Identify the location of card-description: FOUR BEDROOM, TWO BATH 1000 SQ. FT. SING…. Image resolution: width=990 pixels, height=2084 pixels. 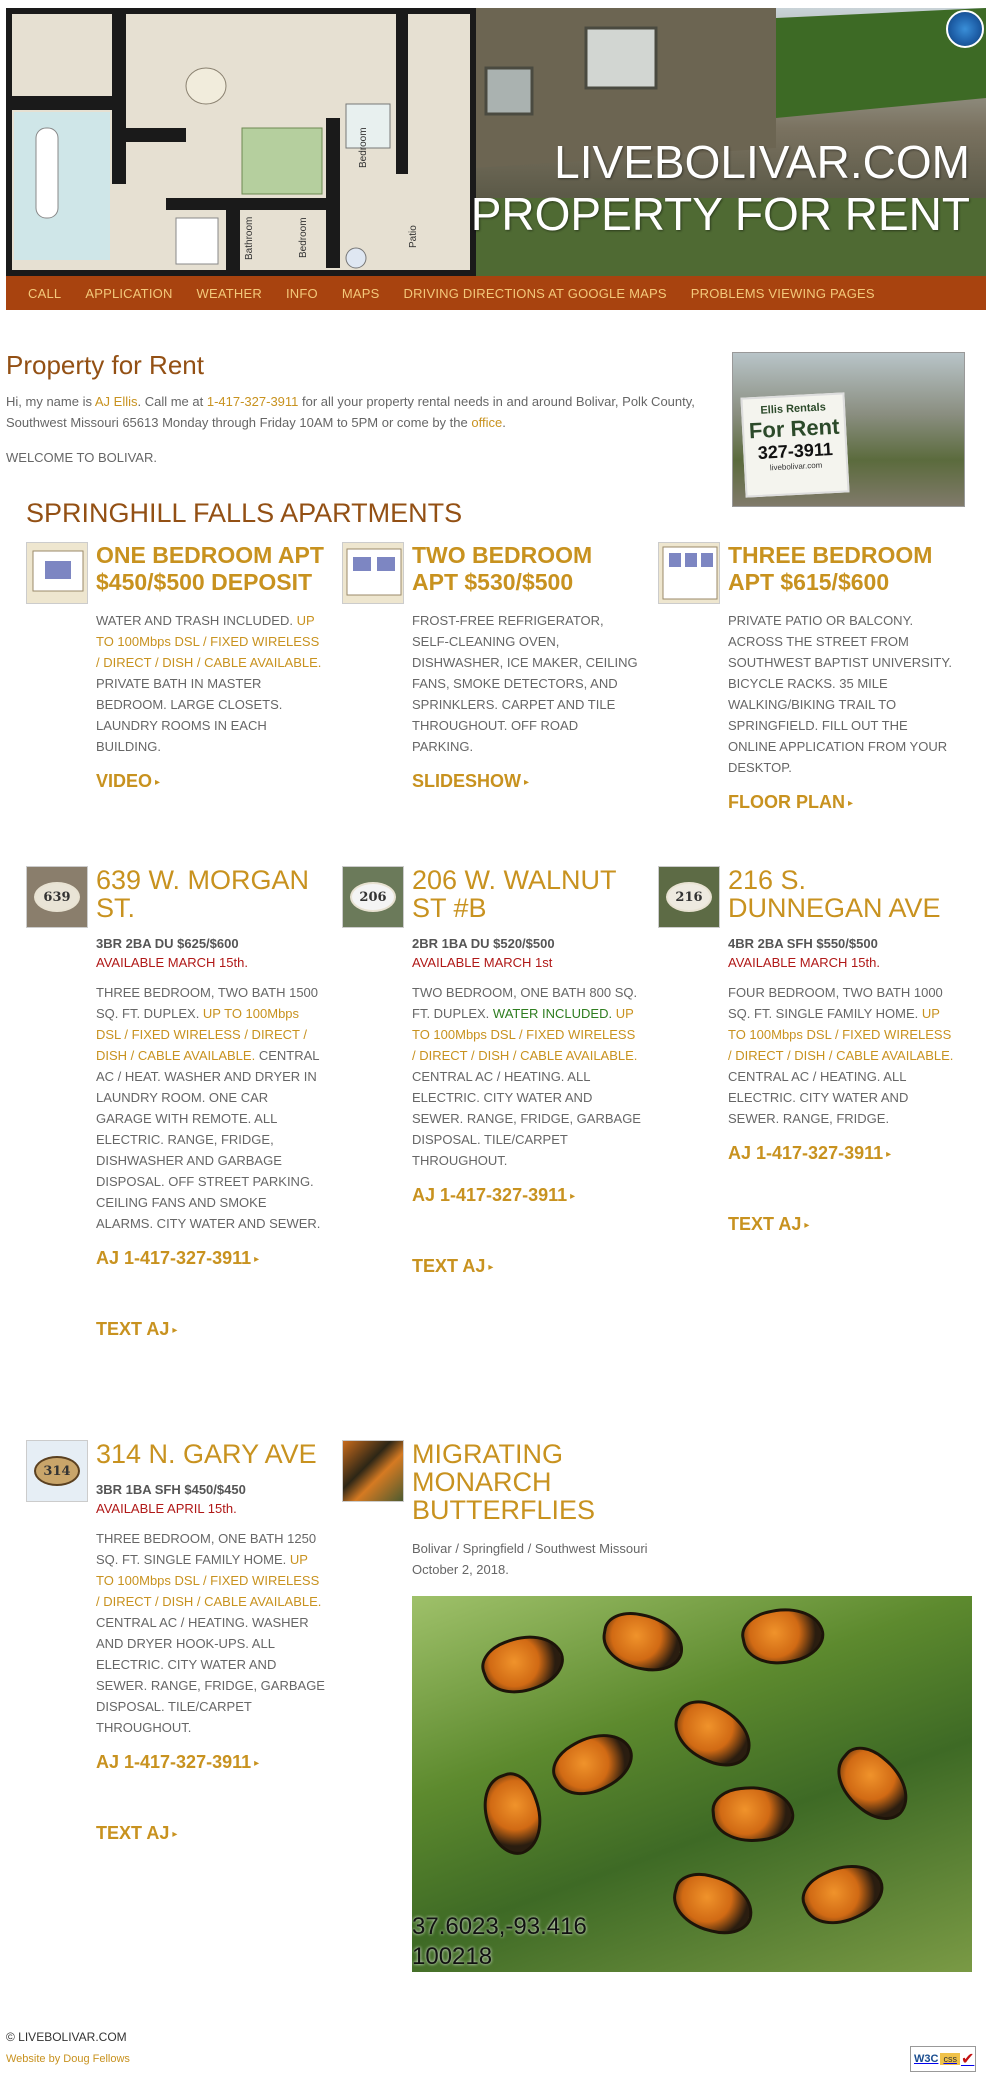
(843, 1055).